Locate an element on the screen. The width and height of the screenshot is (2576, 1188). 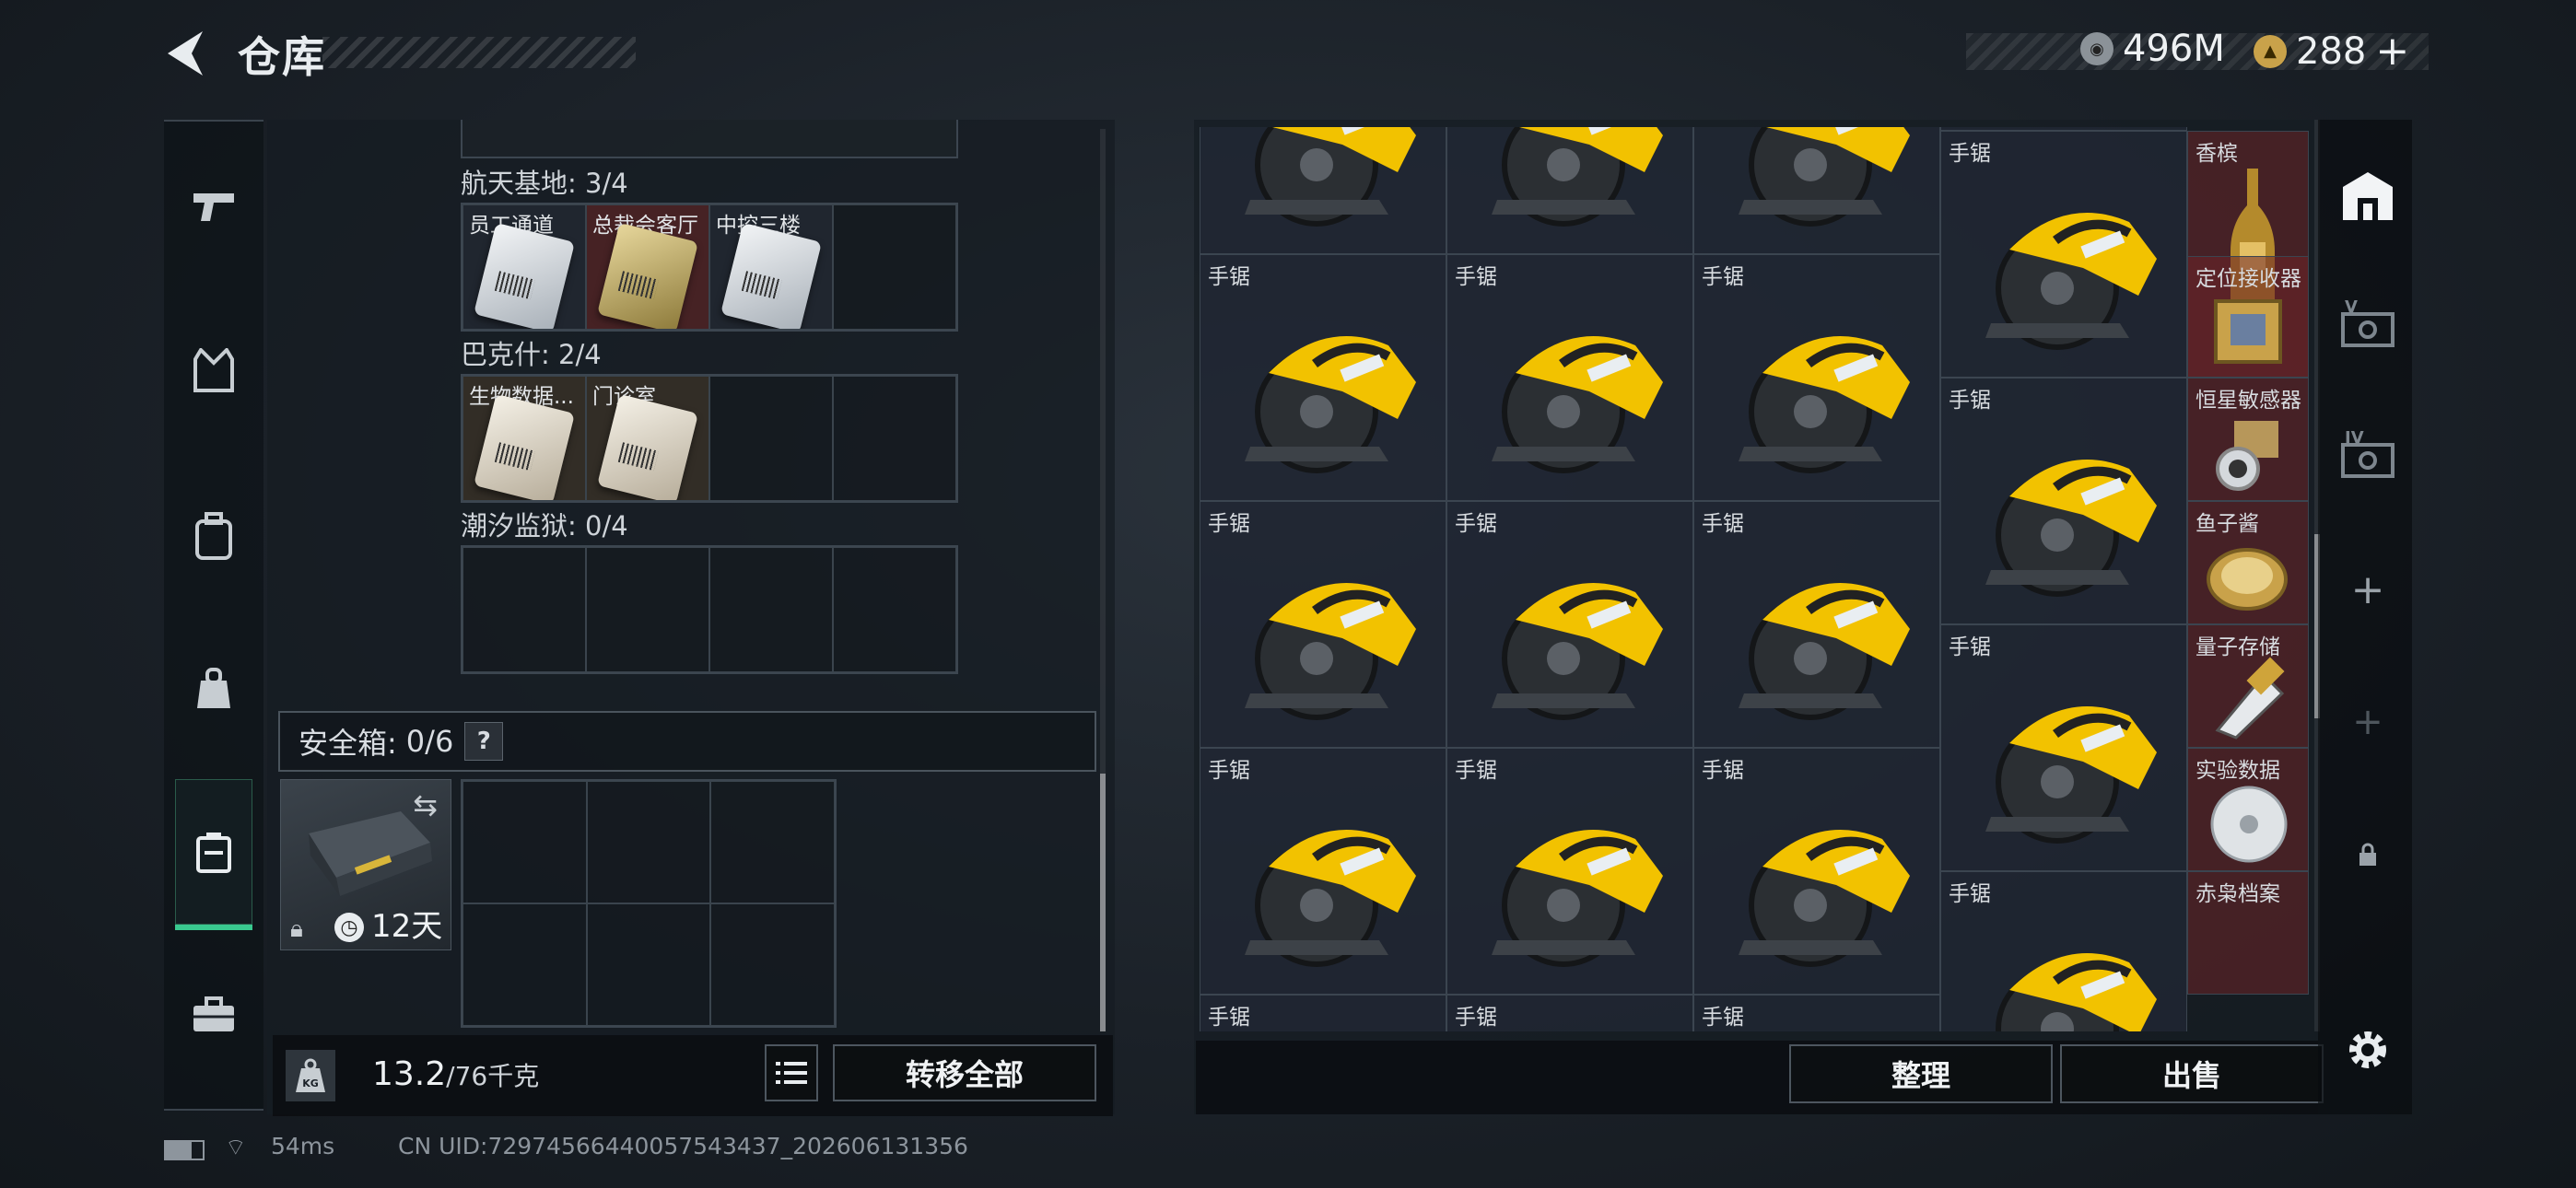
warehouse-icon is located at coordinates (2368, 196).